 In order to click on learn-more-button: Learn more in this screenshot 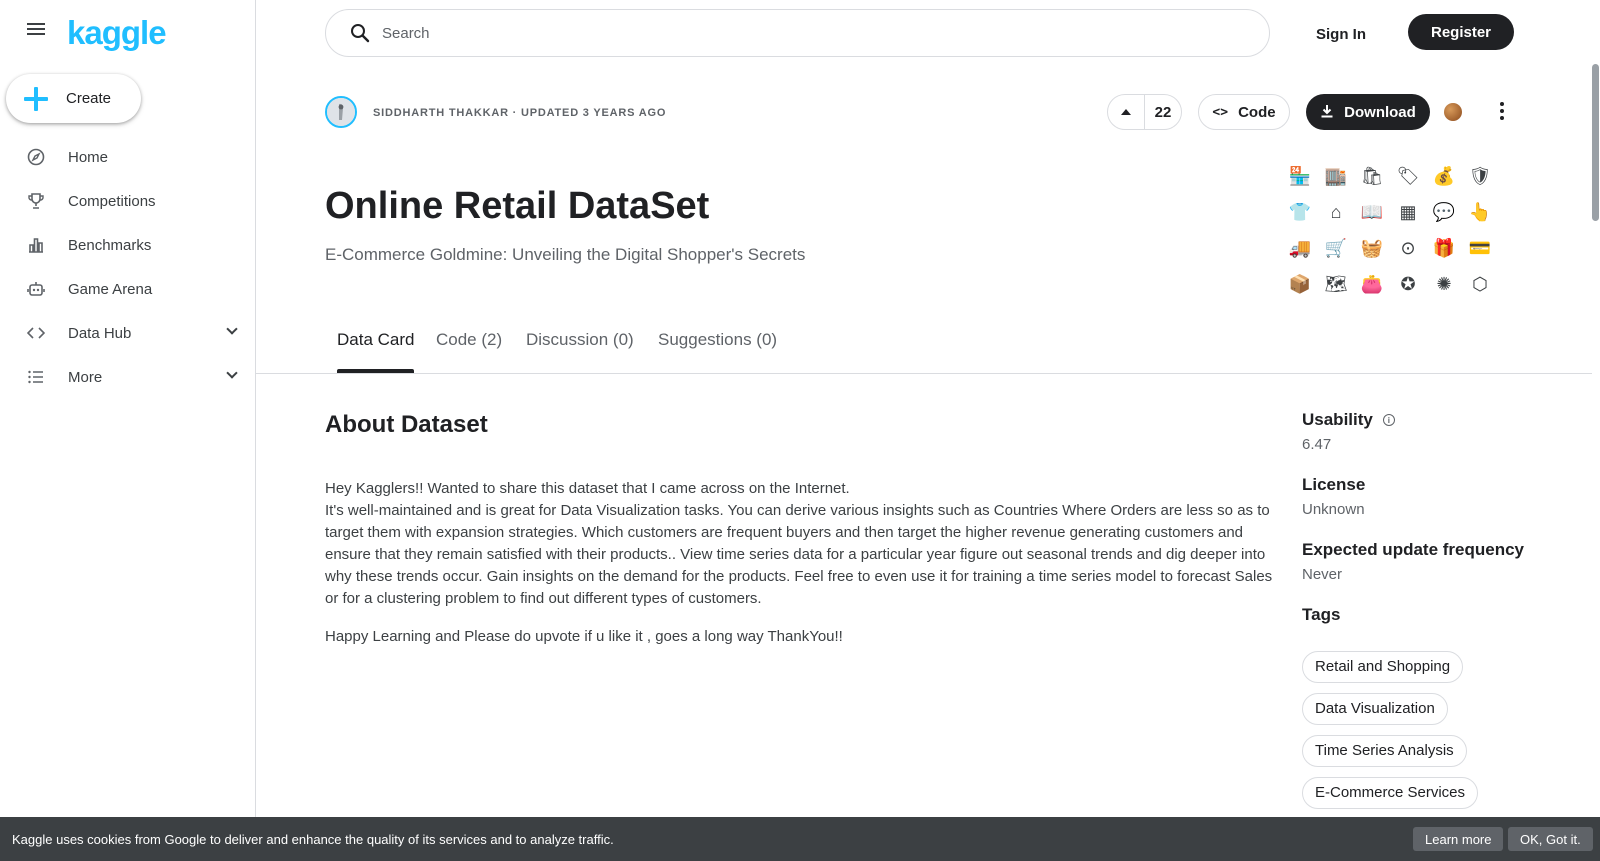, I will do `click(1458, 839)`.